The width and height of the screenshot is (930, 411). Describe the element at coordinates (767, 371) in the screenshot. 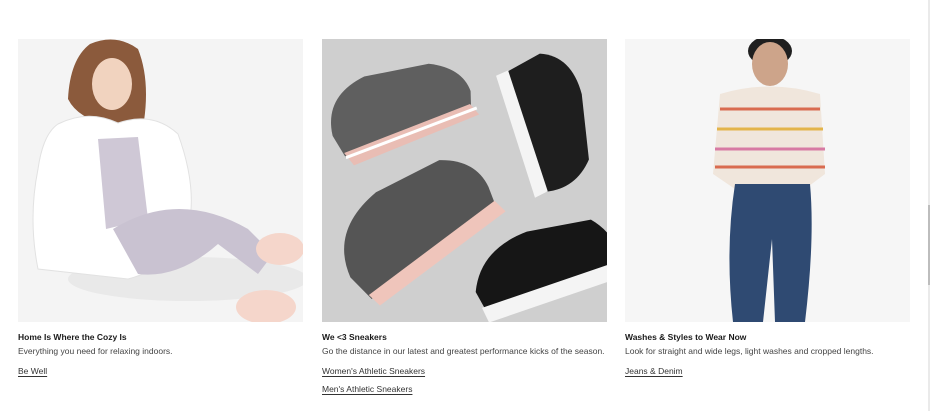

I see `jeans-and-denim-link: Jeans & Denim` at that location.